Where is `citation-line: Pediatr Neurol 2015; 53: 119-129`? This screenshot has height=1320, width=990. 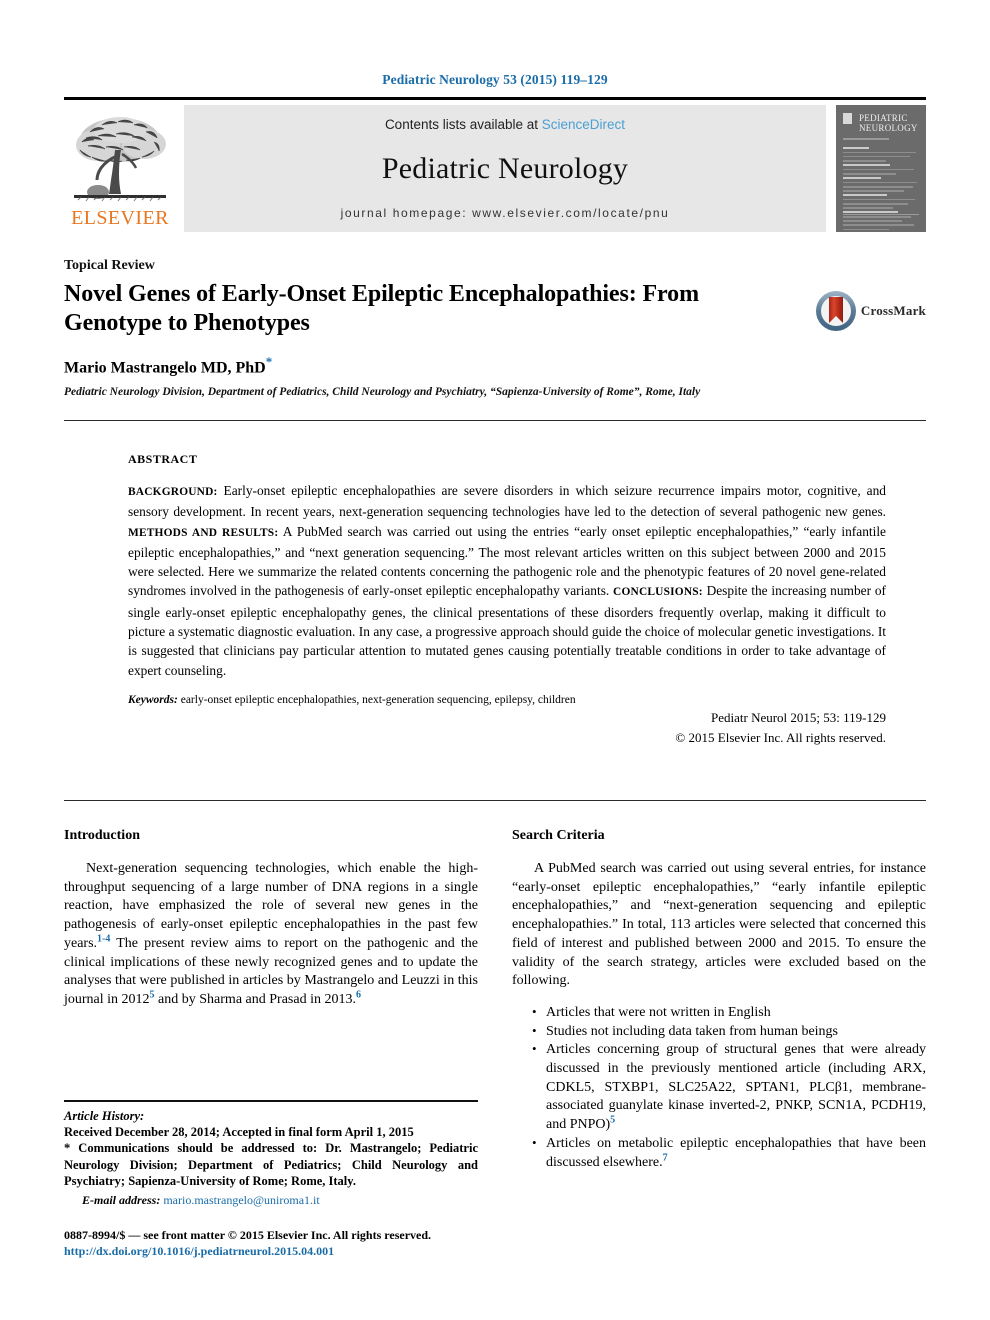 citation-line: Pediatr Neurol 2015; 53: 119-129 is located at coordinates (798, 717).